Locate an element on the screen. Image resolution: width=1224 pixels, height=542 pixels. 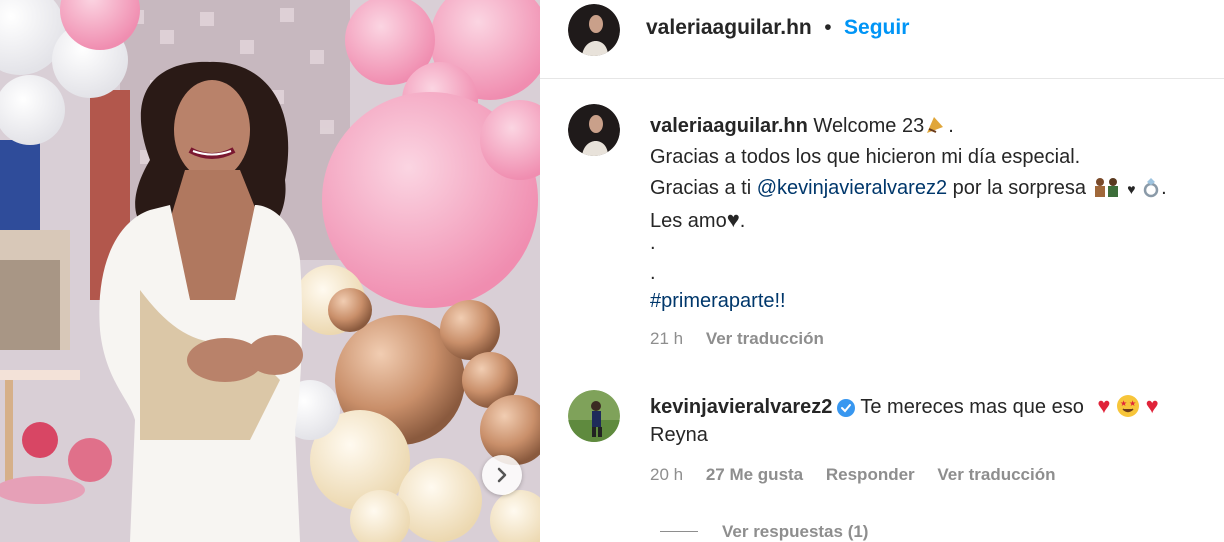
comment-line-2: Reyna is located at coordinates (679, 435).